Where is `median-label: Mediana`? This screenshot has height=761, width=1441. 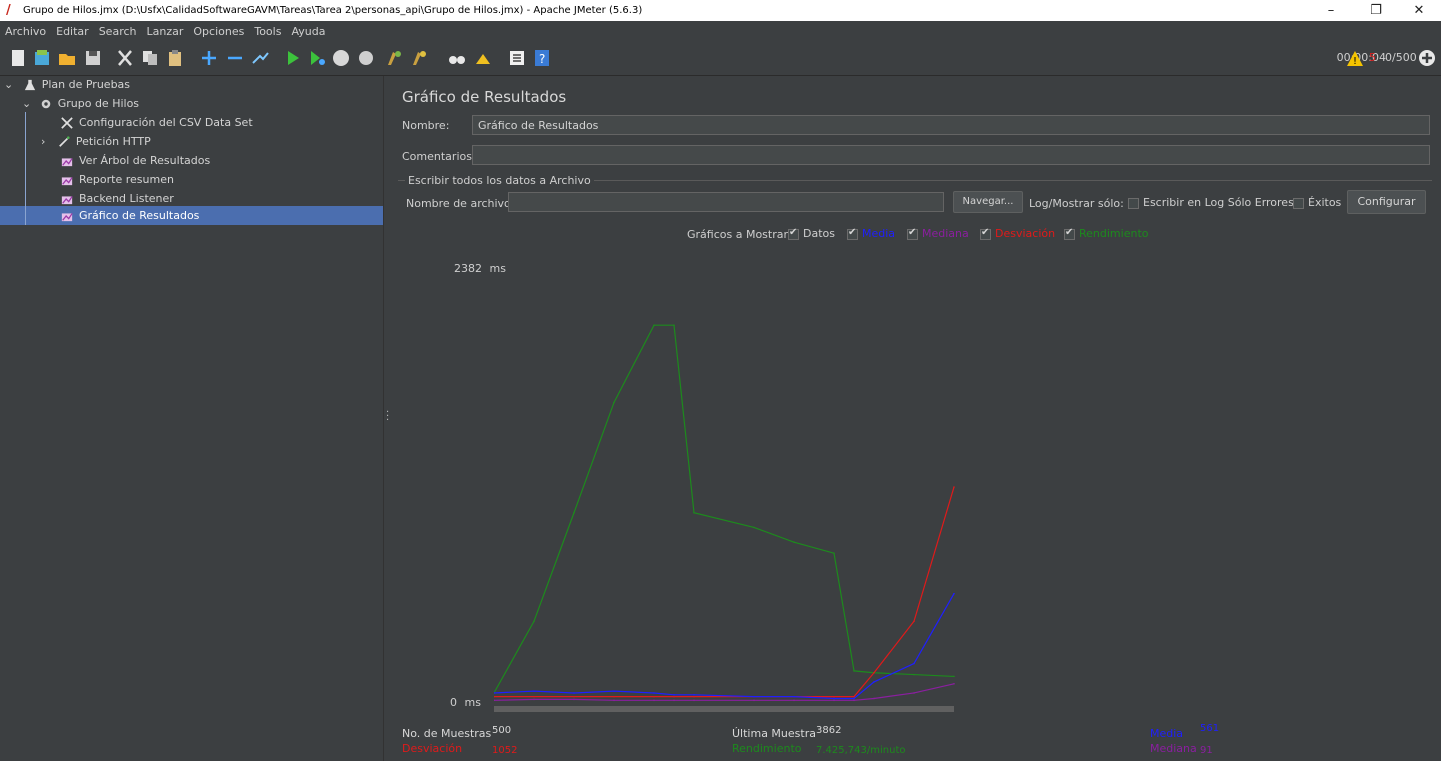 median-label: Mediana is located at coordinates (1173, 748).